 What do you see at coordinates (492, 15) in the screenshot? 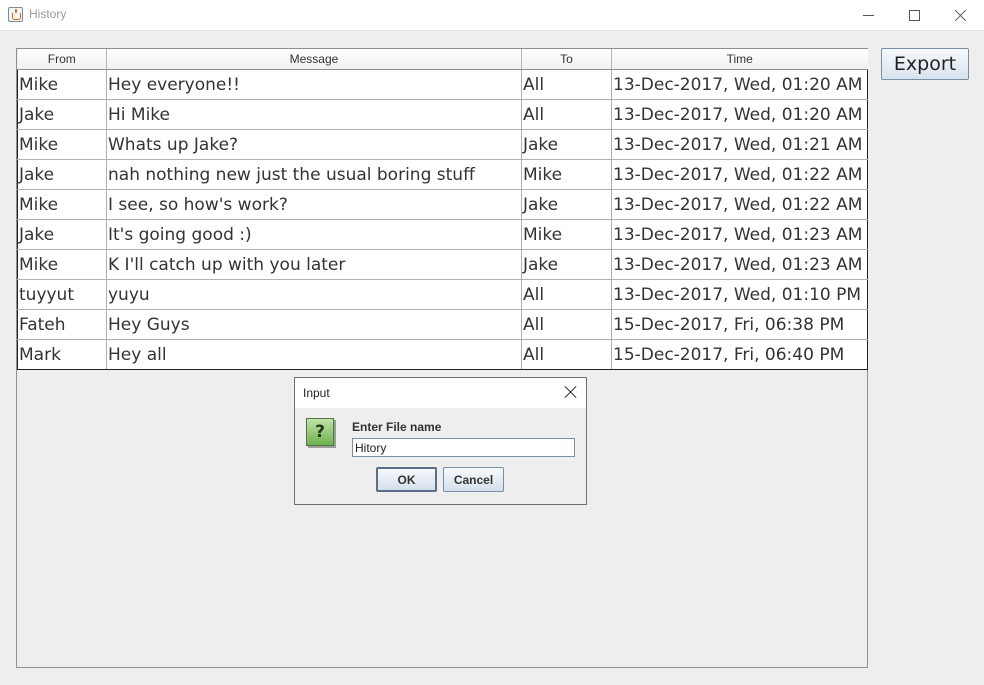
I see `window-titlebar: History` at bounding box center [492, 15].